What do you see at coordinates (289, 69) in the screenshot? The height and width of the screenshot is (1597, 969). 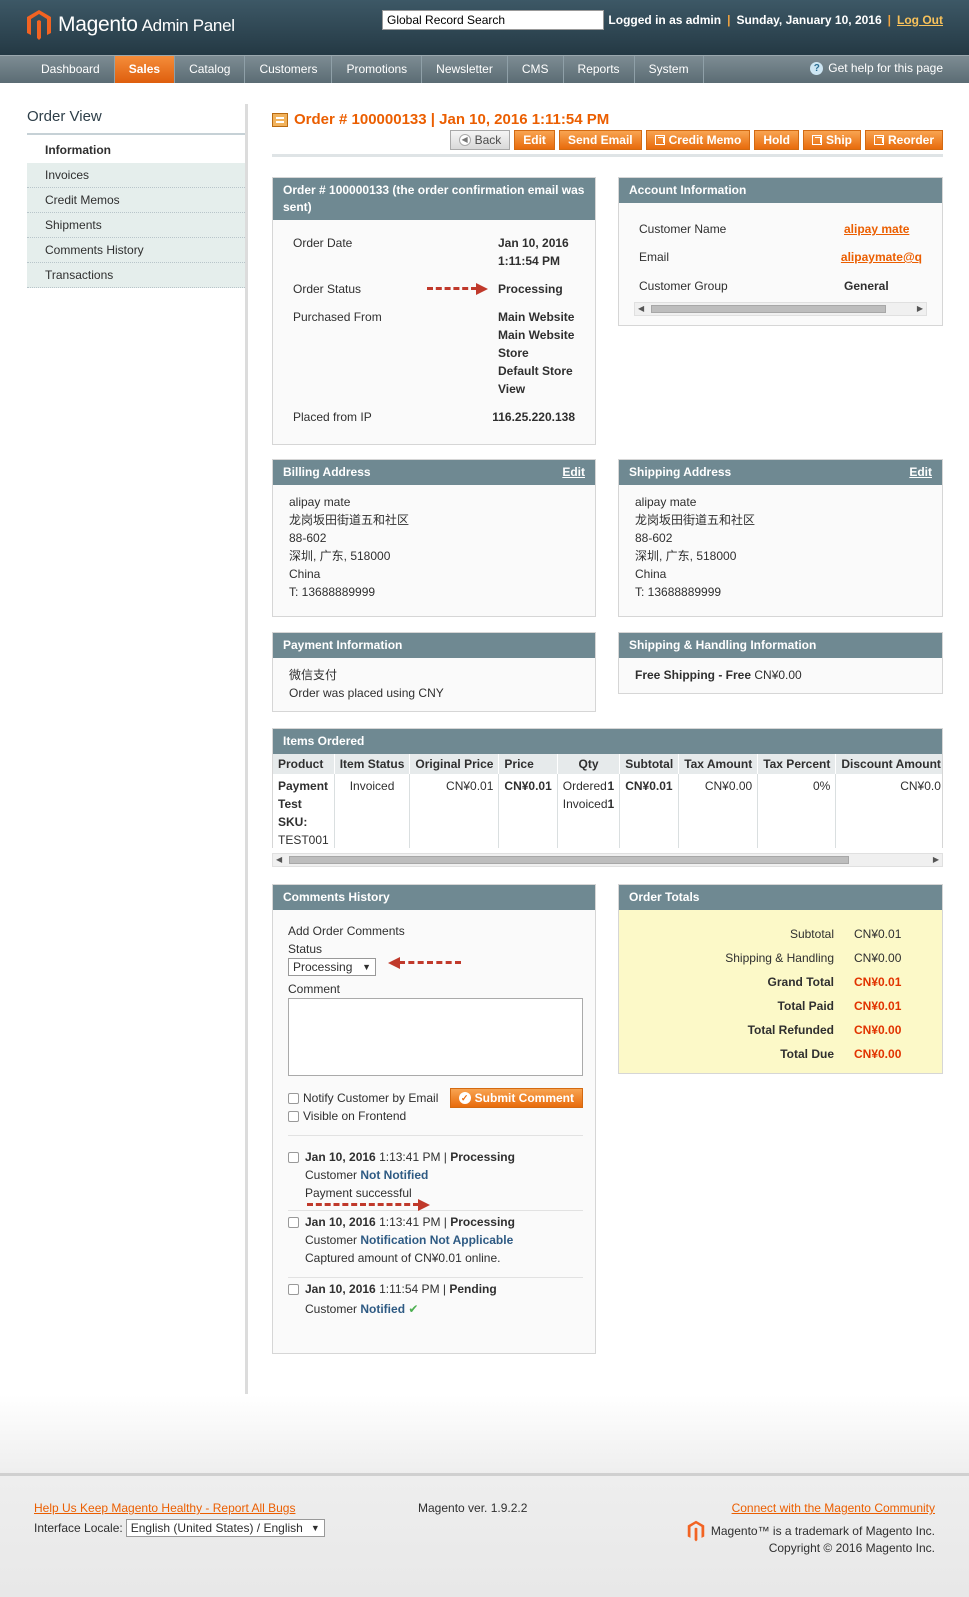 I see `nav-customers: Customers` at bounding box center [289, 69].